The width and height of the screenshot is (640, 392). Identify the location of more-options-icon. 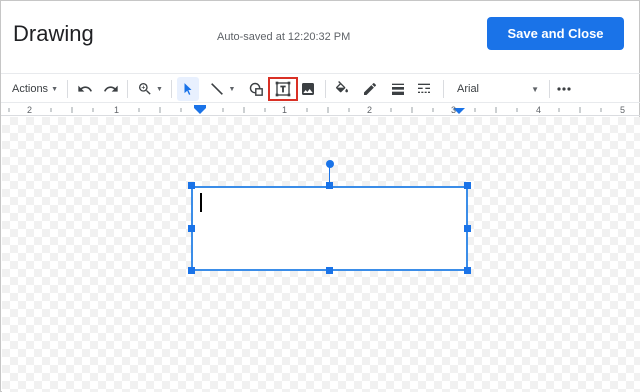
(564, 89).